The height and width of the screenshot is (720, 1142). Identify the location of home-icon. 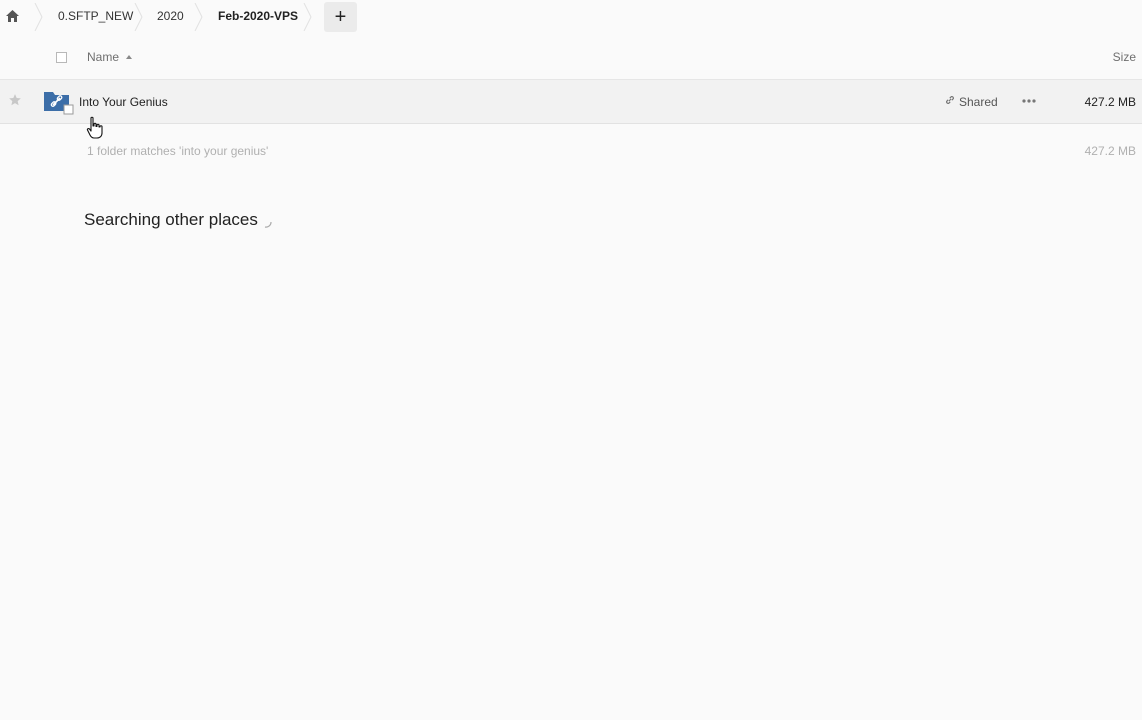
(12, 16).